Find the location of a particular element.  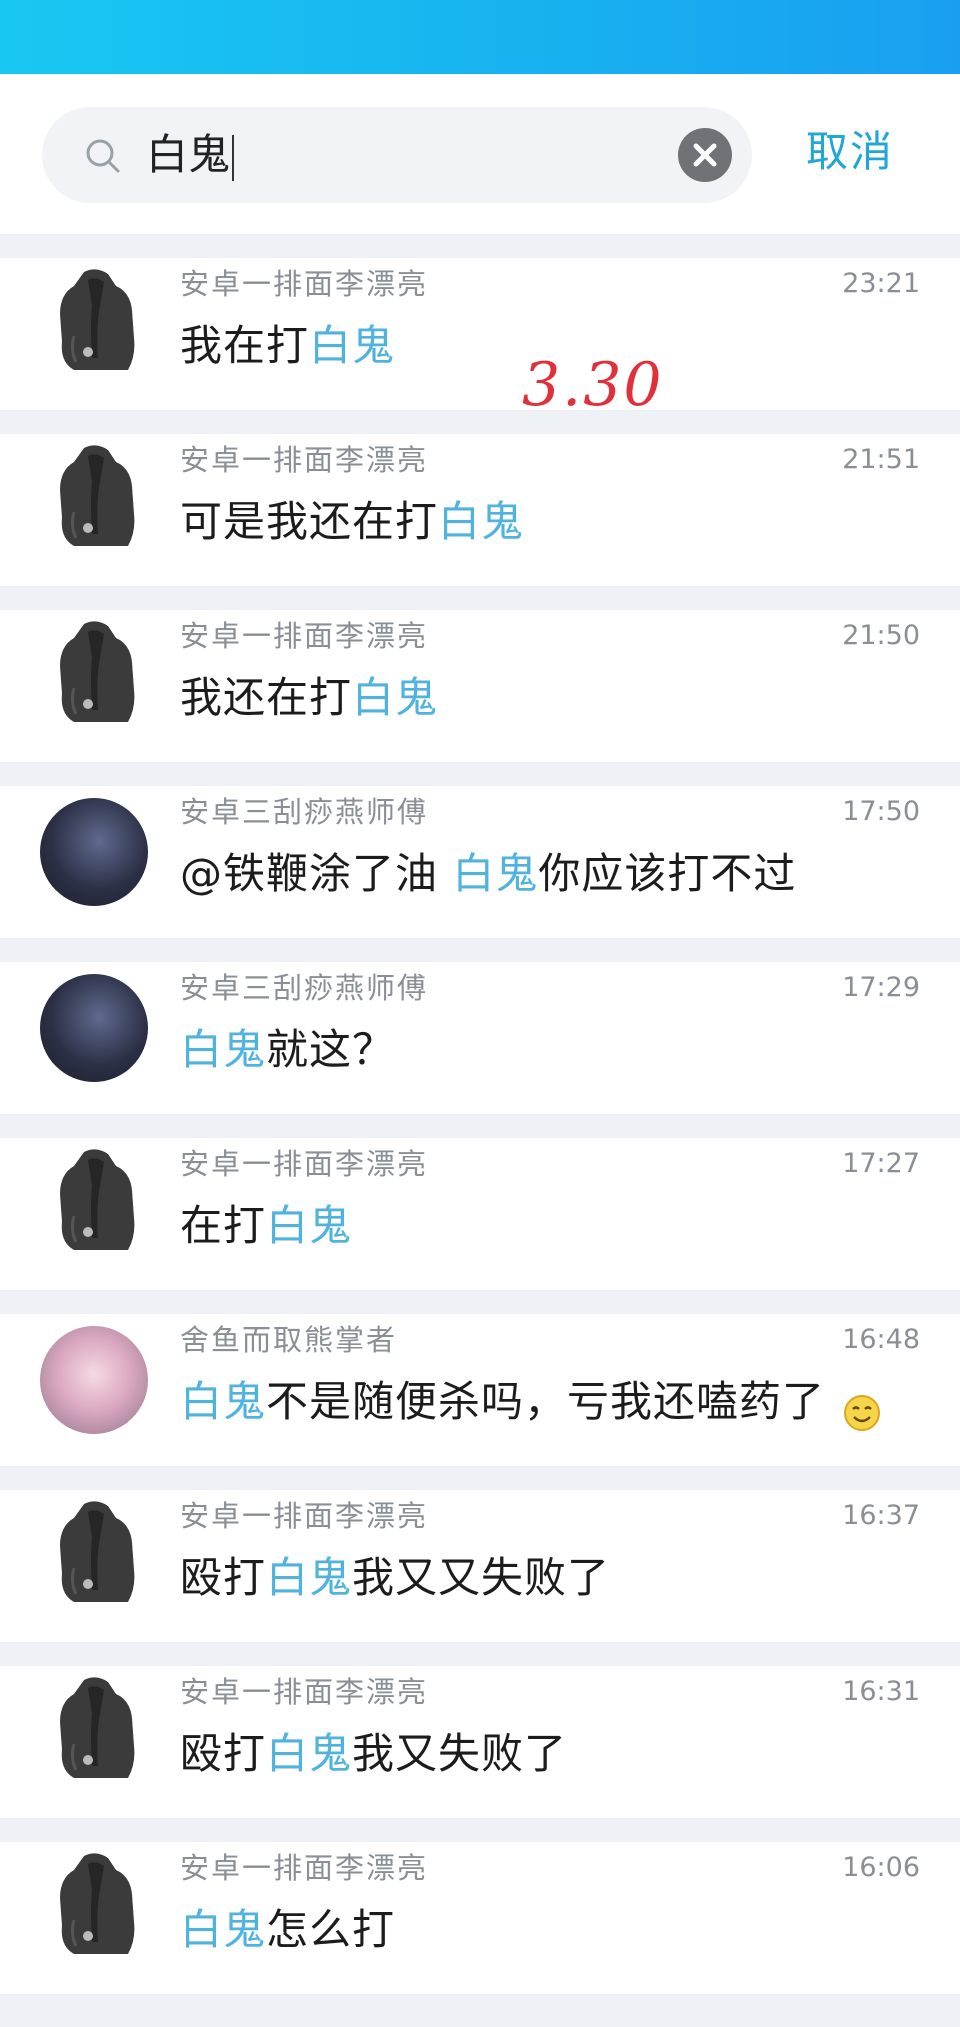

message-suffix: 就这？ is located at coordinates (331, 1049).